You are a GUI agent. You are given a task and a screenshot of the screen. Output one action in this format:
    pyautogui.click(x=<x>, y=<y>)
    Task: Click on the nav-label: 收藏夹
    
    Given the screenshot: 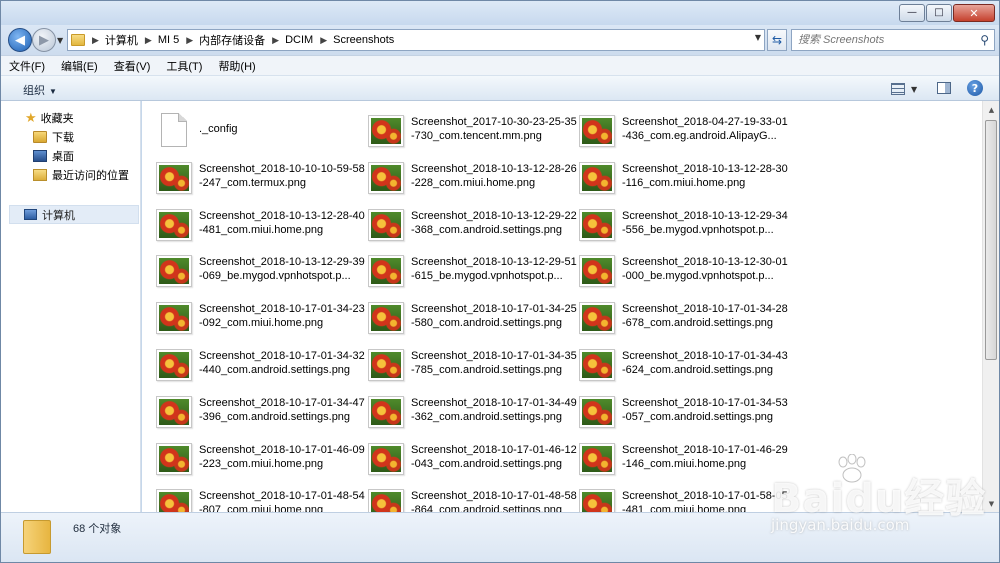 What is the action you would take?
    pyautogui.click(x=57, y=118)
    